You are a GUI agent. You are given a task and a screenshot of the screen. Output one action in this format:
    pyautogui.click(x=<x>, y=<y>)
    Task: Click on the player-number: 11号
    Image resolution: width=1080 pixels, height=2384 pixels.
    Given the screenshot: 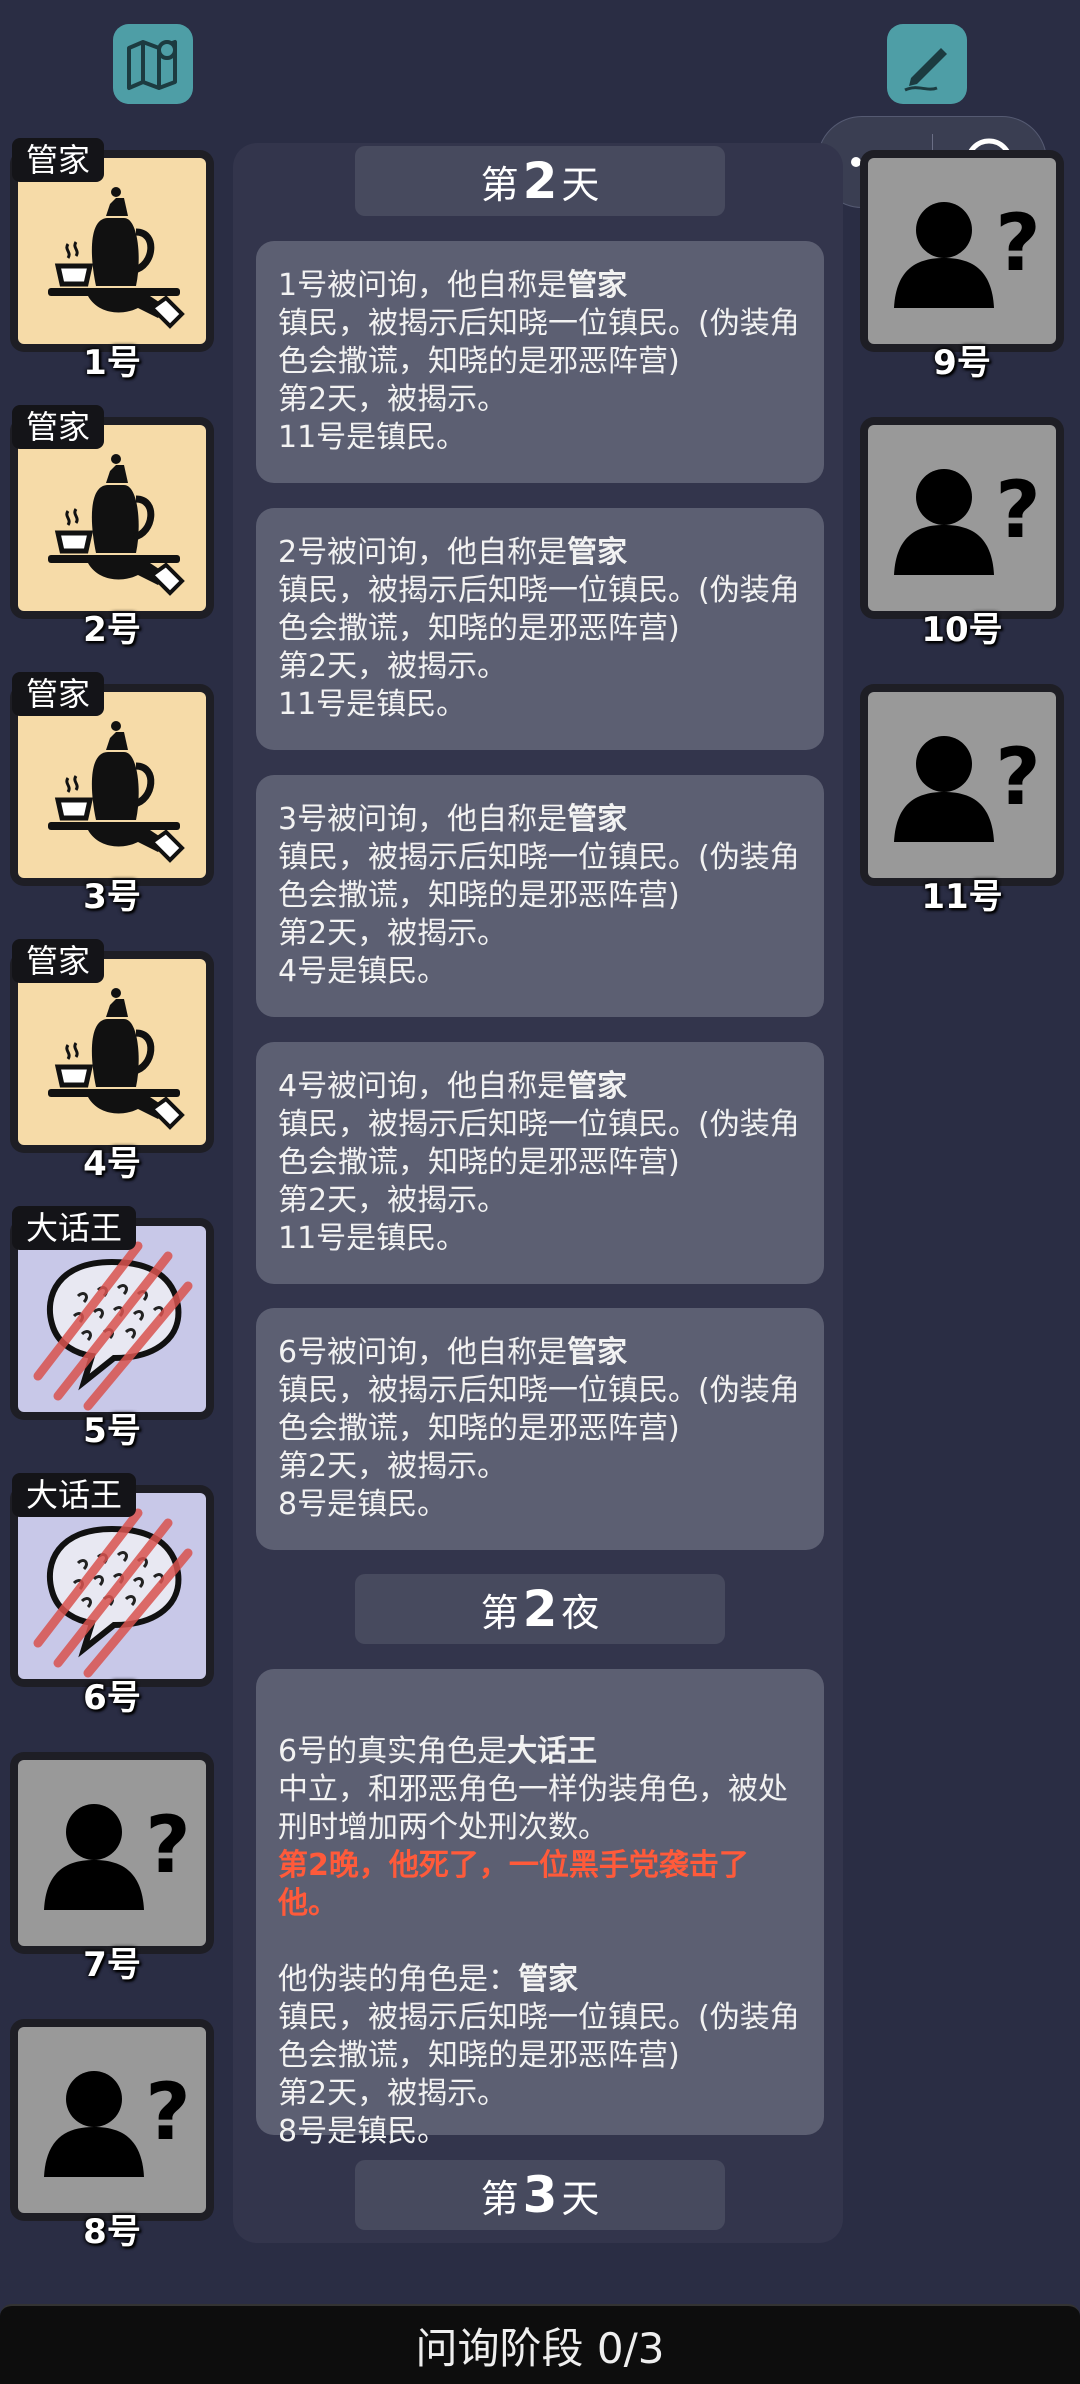 What is the action you would take?
    pyautogui.click(x=962, y=897)
    